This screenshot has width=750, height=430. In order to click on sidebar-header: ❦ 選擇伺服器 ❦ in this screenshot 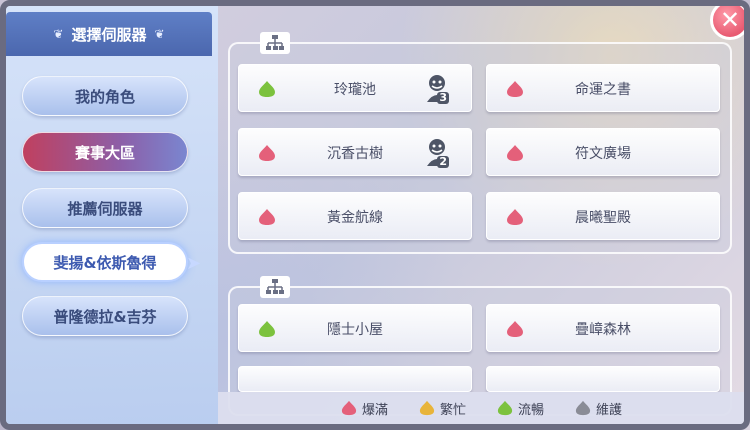, I will do `click(109, 34)`.